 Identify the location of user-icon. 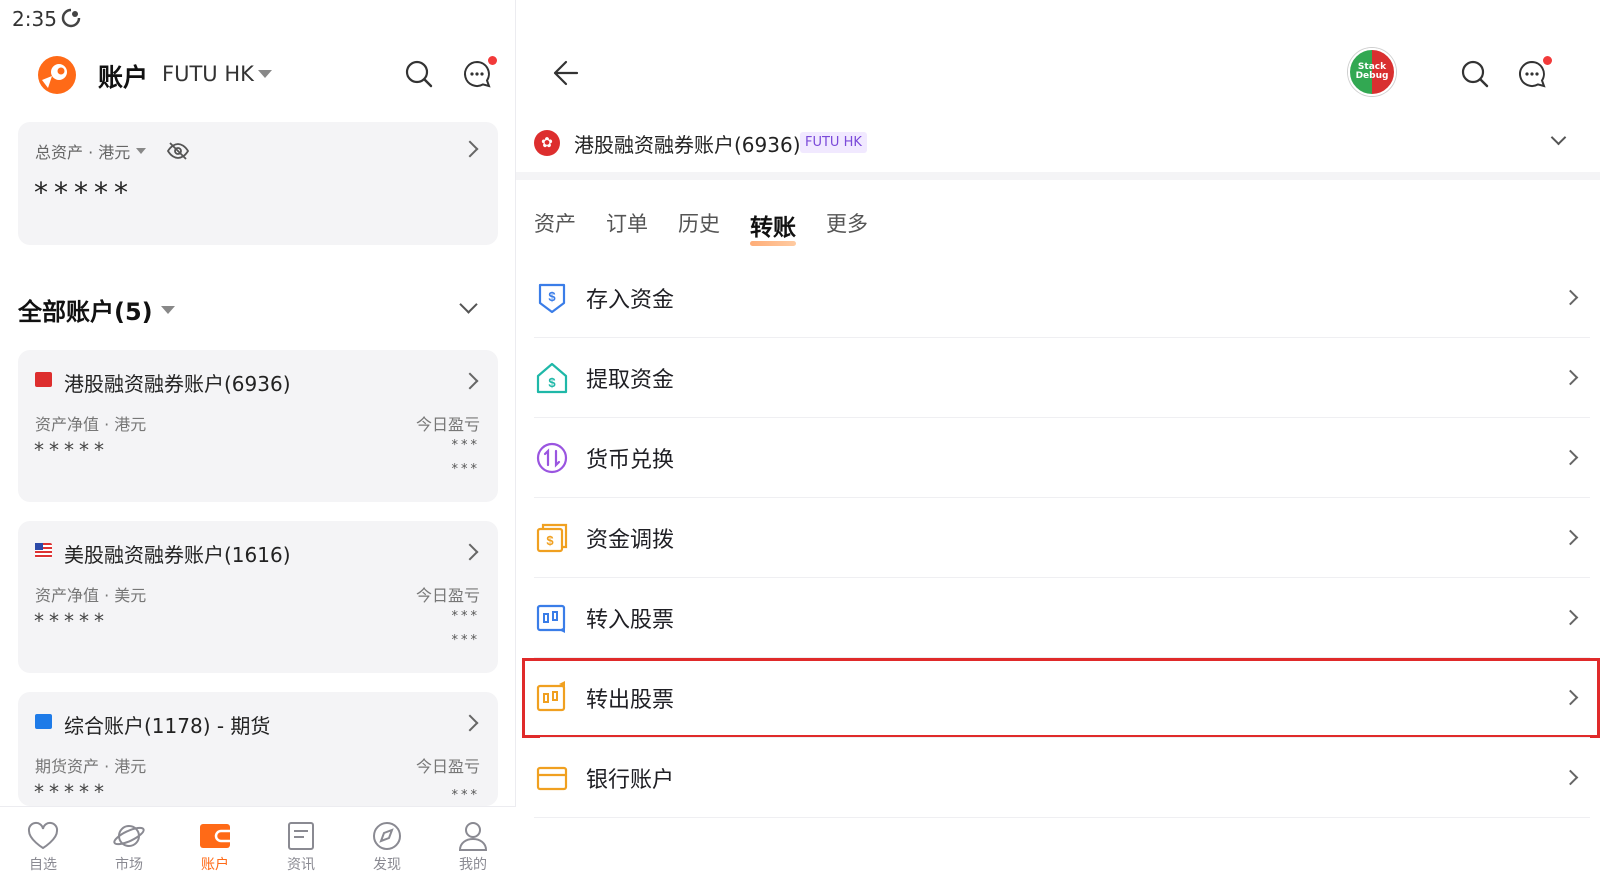
(473, 836).